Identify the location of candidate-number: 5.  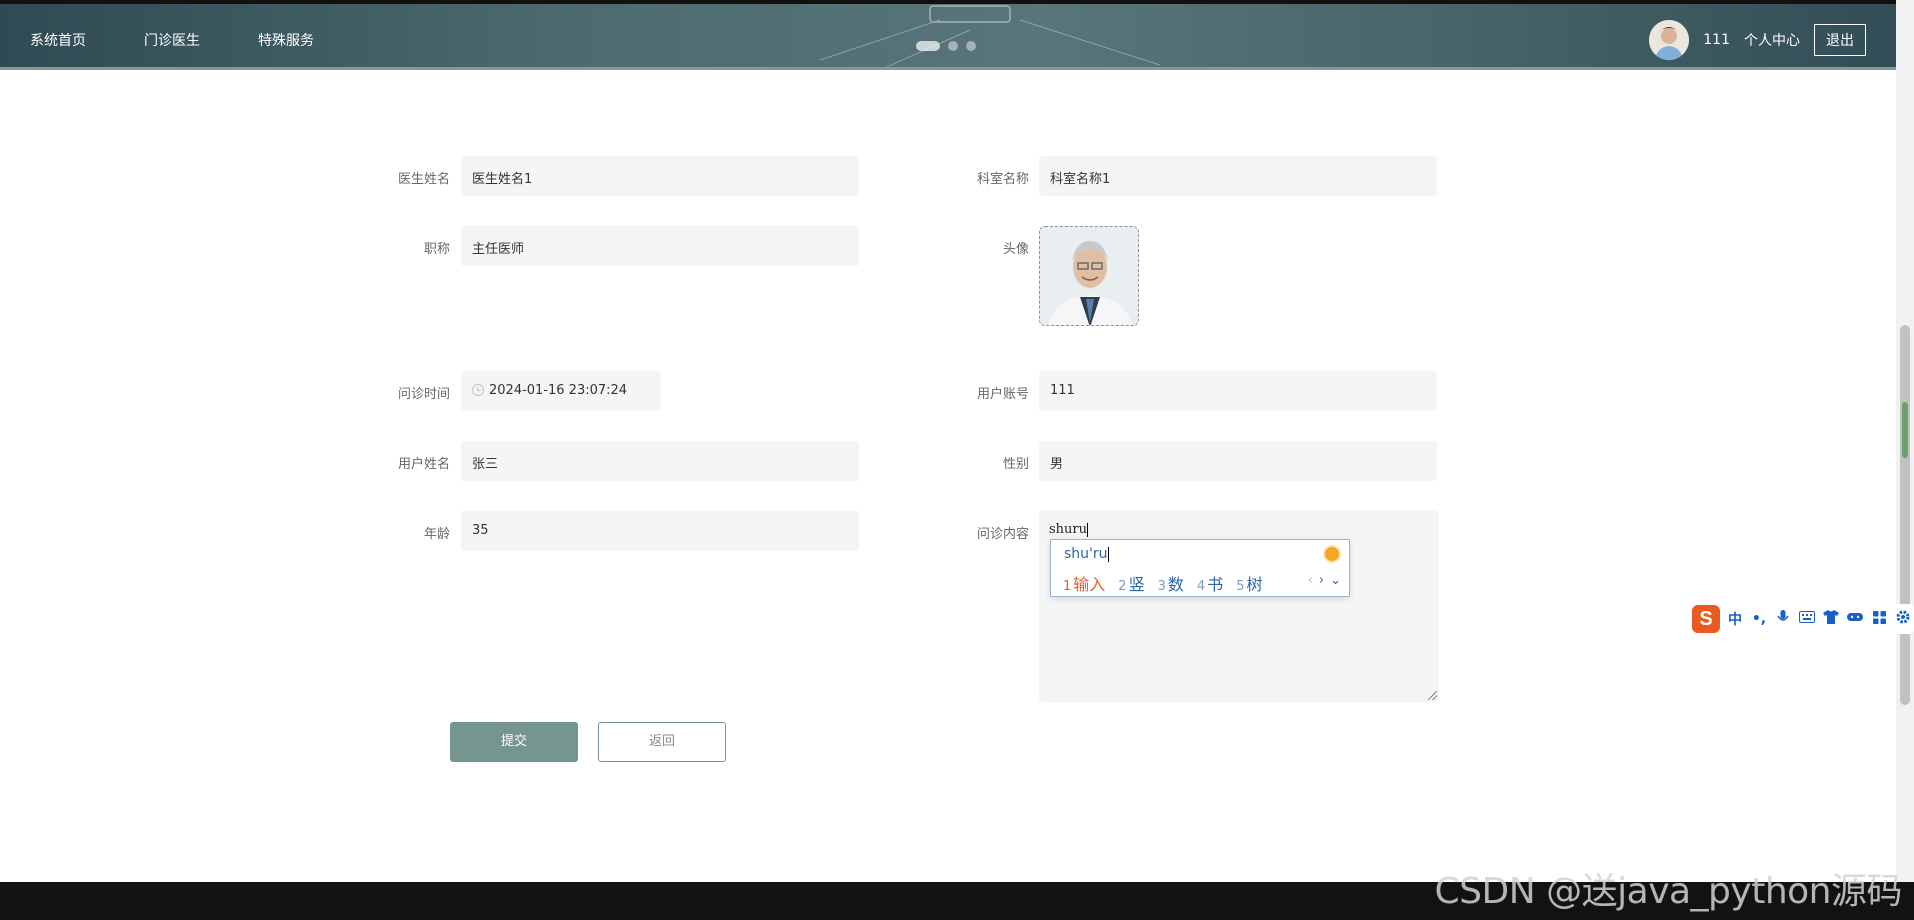
(1240, 586).